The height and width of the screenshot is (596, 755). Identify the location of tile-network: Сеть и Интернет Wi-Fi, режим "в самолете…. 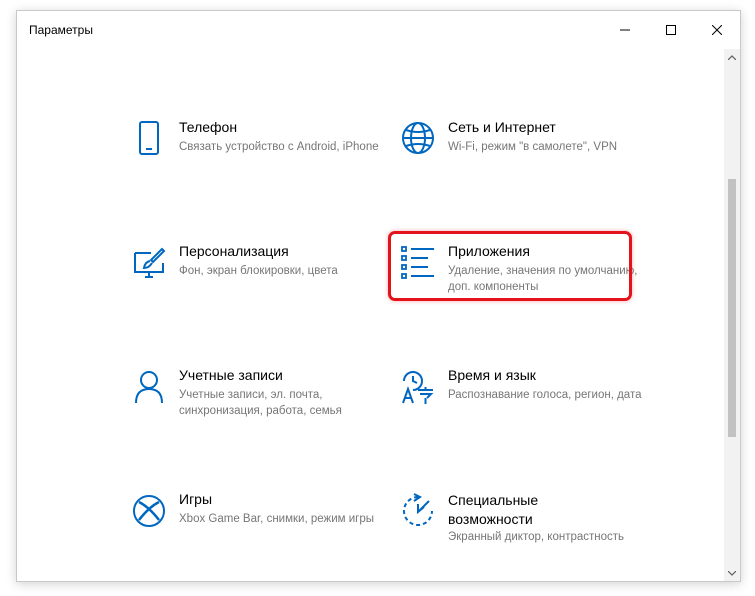
(520, 154).